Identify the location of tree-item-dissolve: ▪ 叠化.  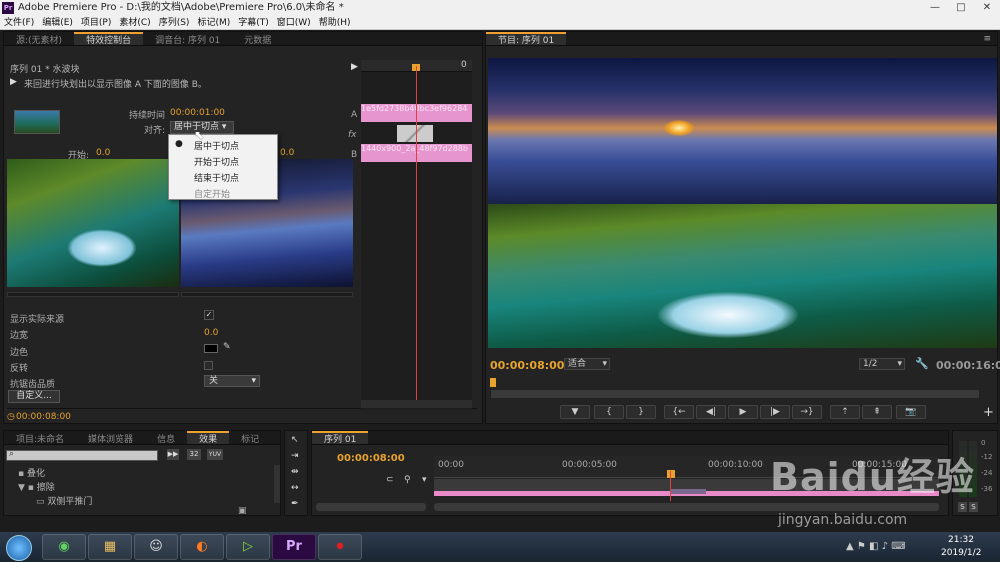
(31, 472).